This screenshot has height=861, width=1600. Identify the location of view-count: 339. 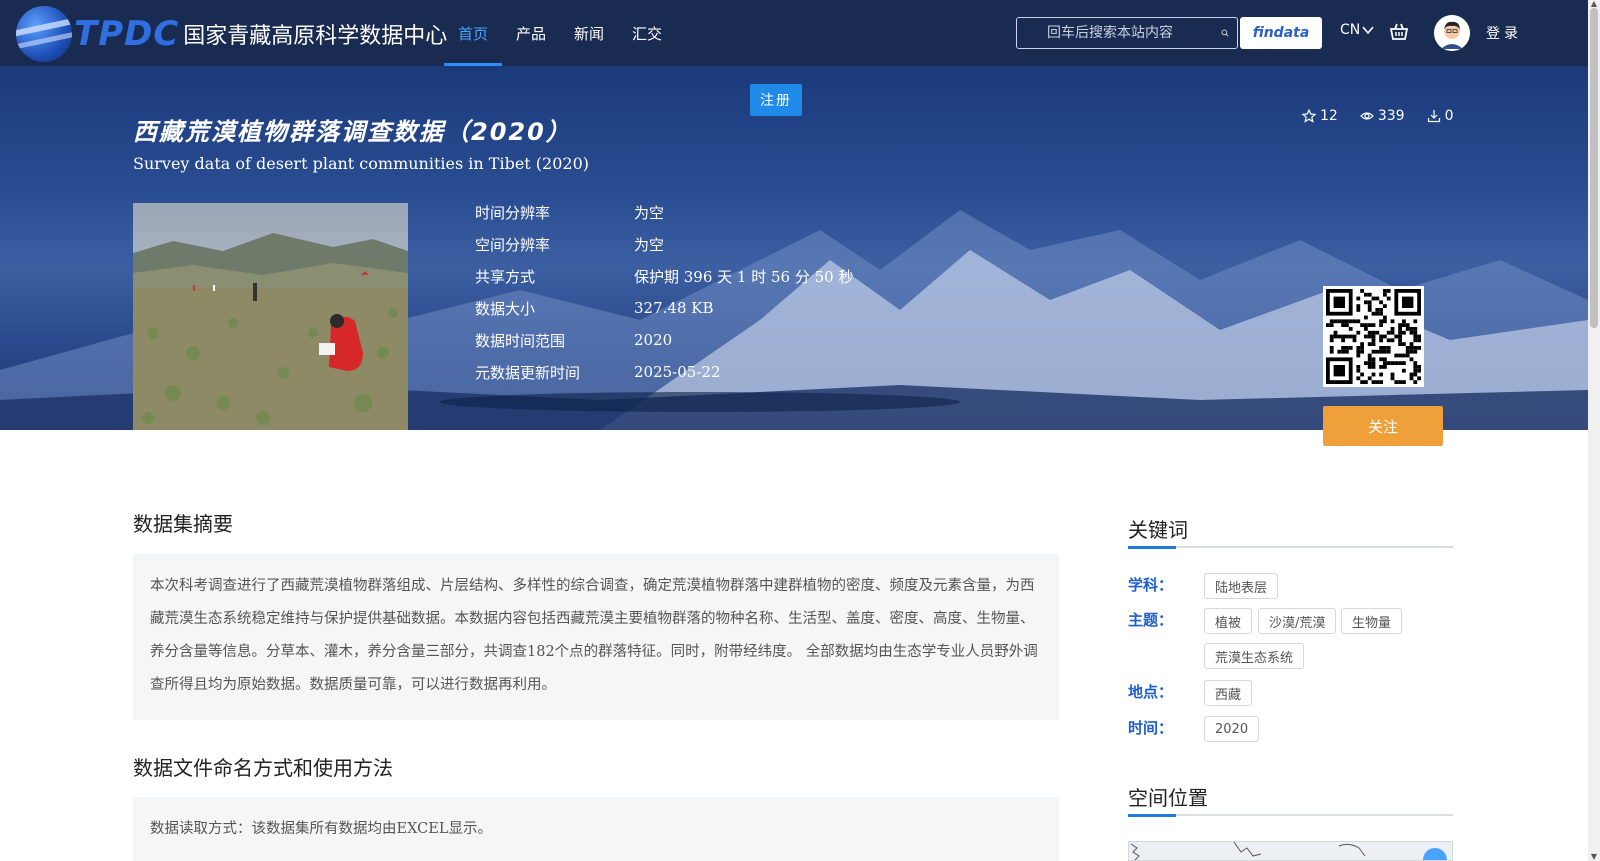
(1382, 116).